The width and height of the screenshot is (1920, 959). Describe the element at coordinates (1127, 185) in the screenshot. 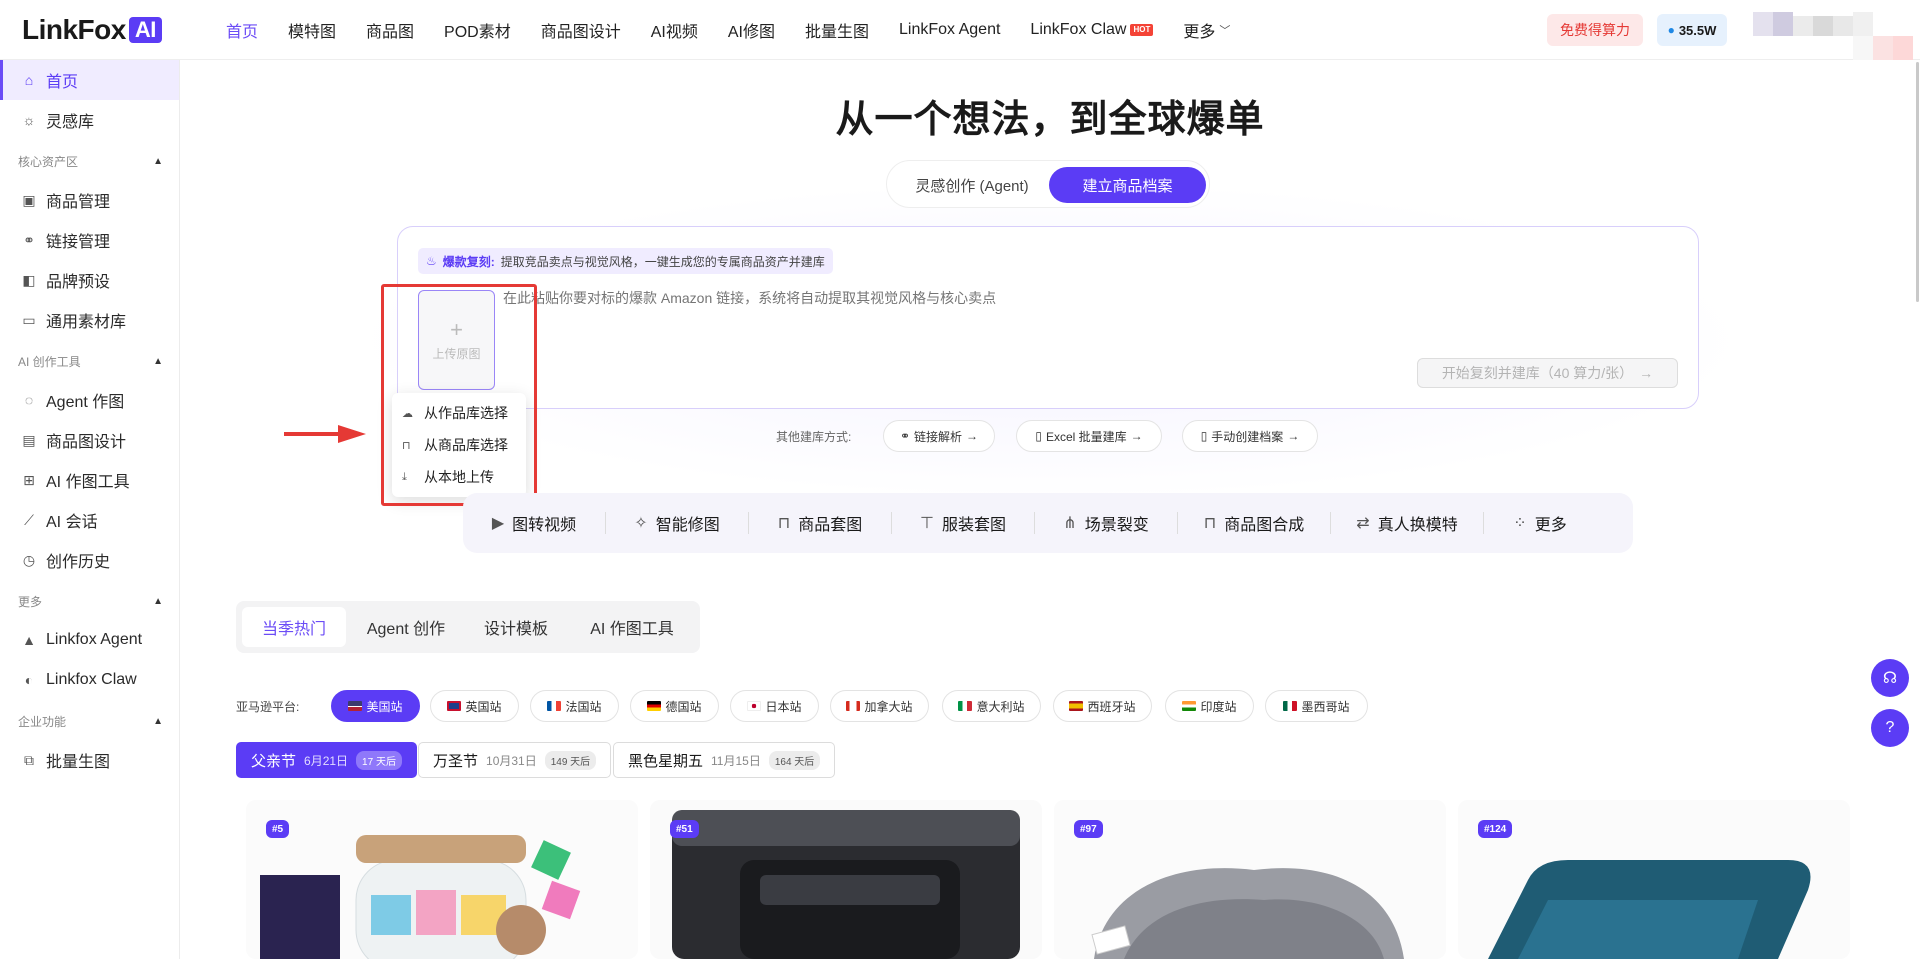

I see `tab-build-product-profile: 建立商品档案` at that location.